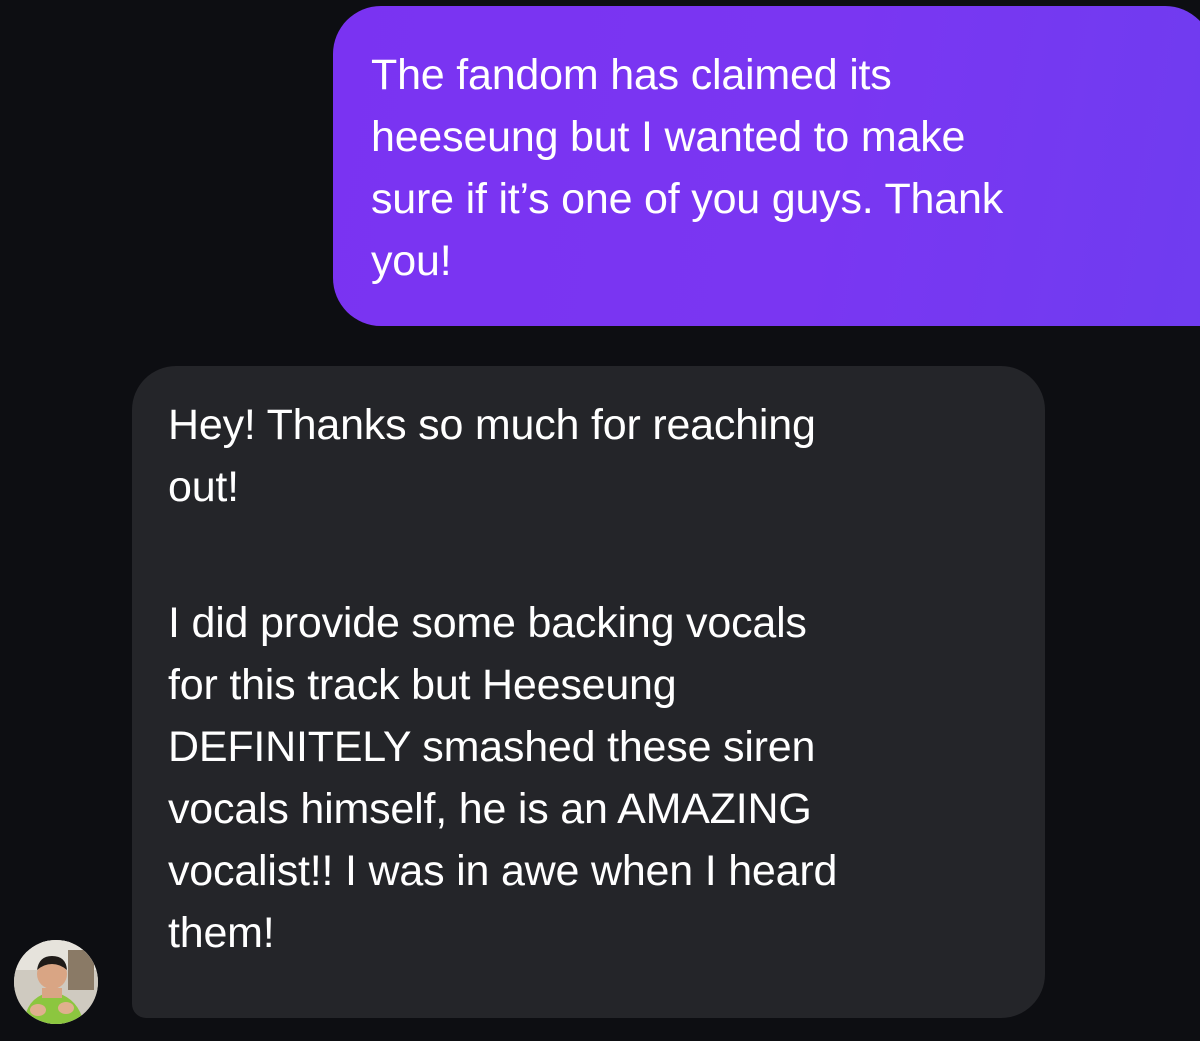  Describe the element at coordinates (492, 456) in the screenshot. I see `received-message-paragraph-1: Hey! Thanks so much for reaching out!` at that location.